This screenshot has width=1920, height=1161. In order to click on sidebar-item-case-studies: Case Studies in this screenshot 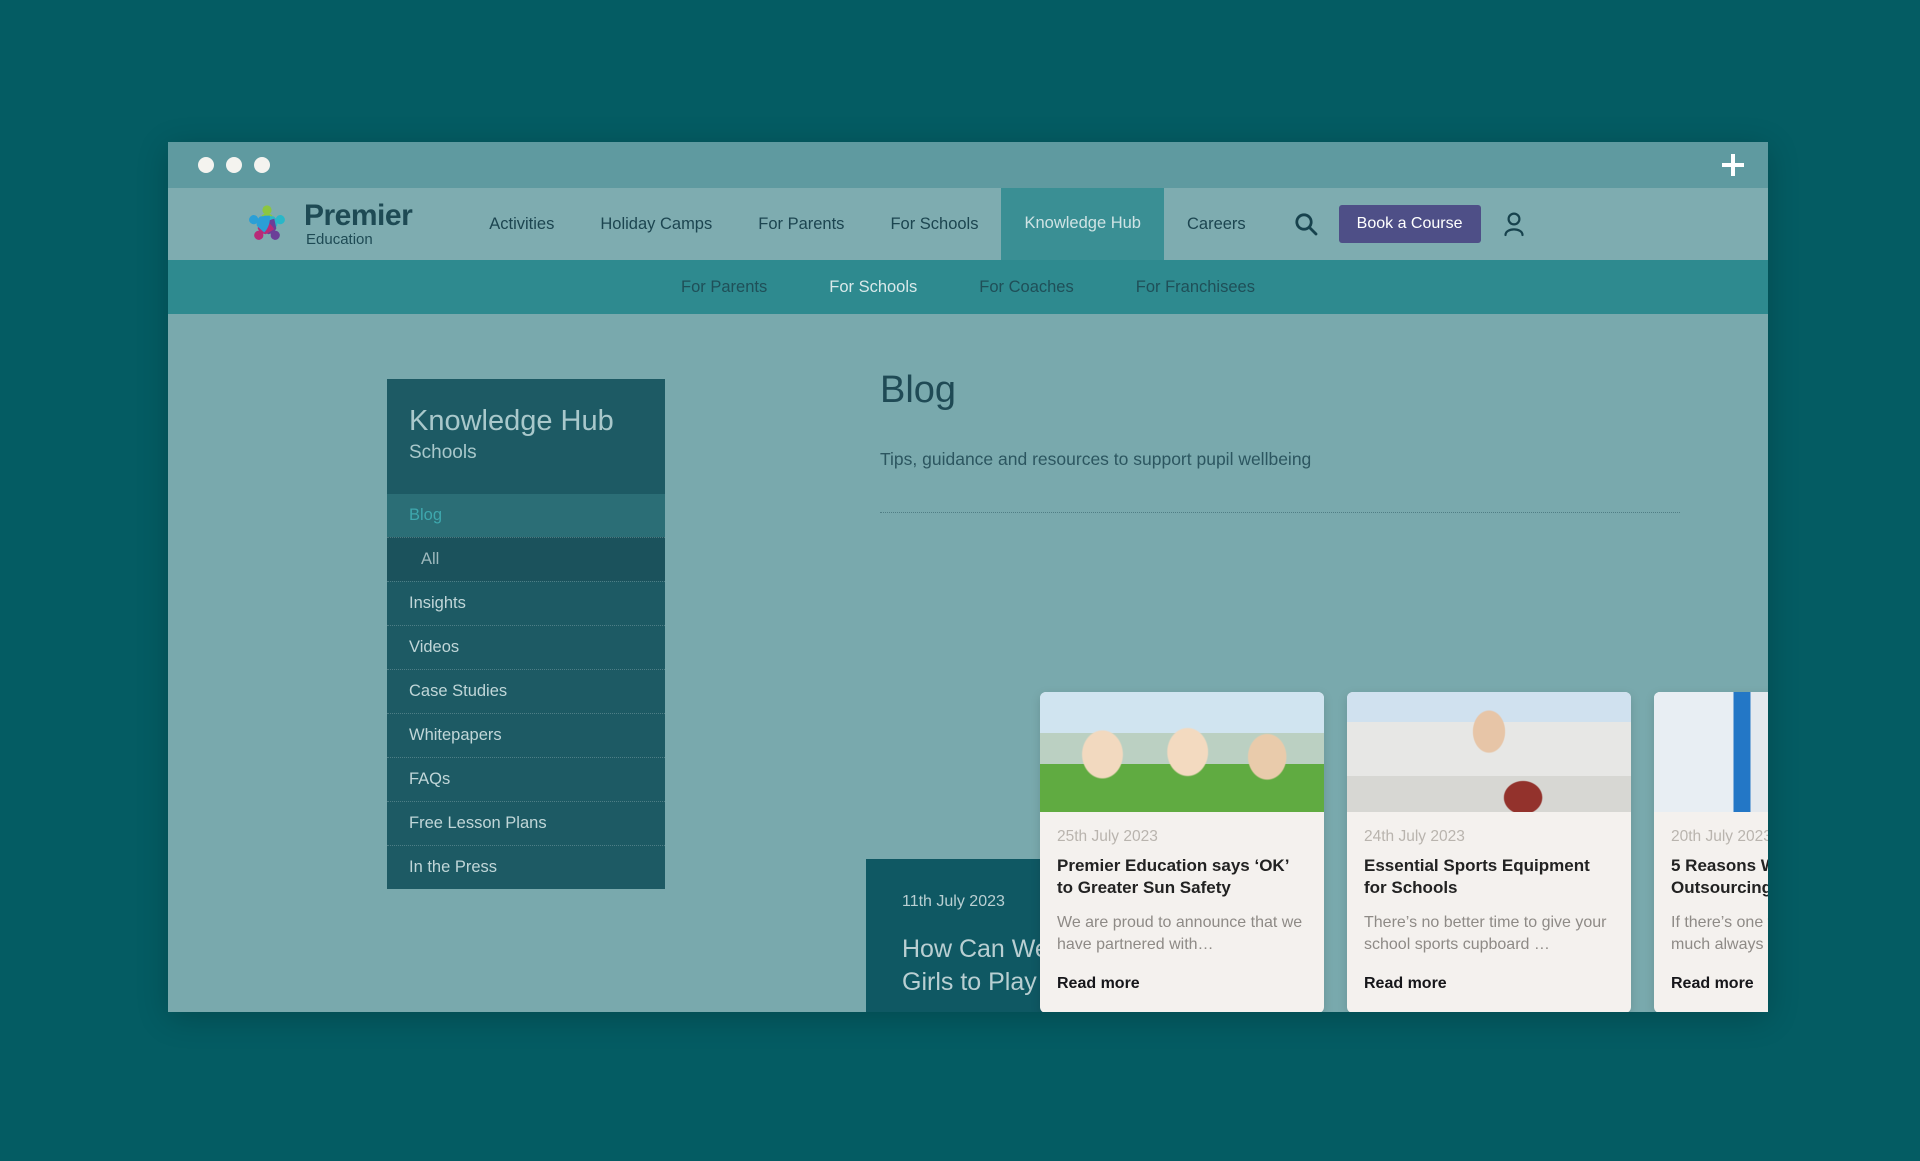, I will do `click(526, 691)`.